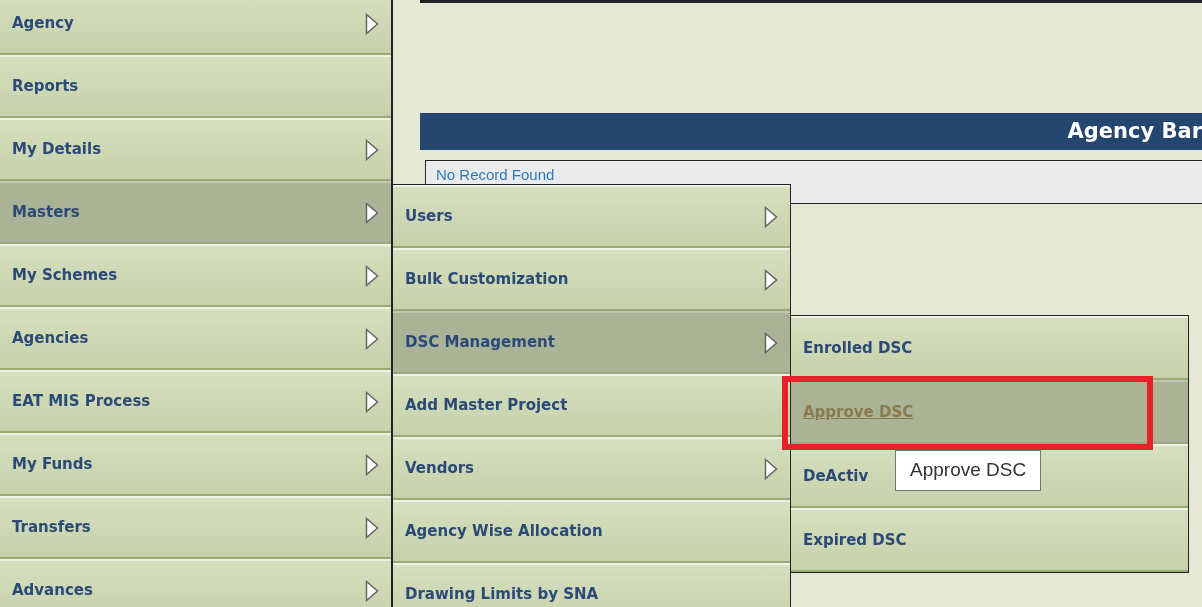 This screenshot has width=1202, height=607. I want to click on menu-item: My Details, so click(195, 149).